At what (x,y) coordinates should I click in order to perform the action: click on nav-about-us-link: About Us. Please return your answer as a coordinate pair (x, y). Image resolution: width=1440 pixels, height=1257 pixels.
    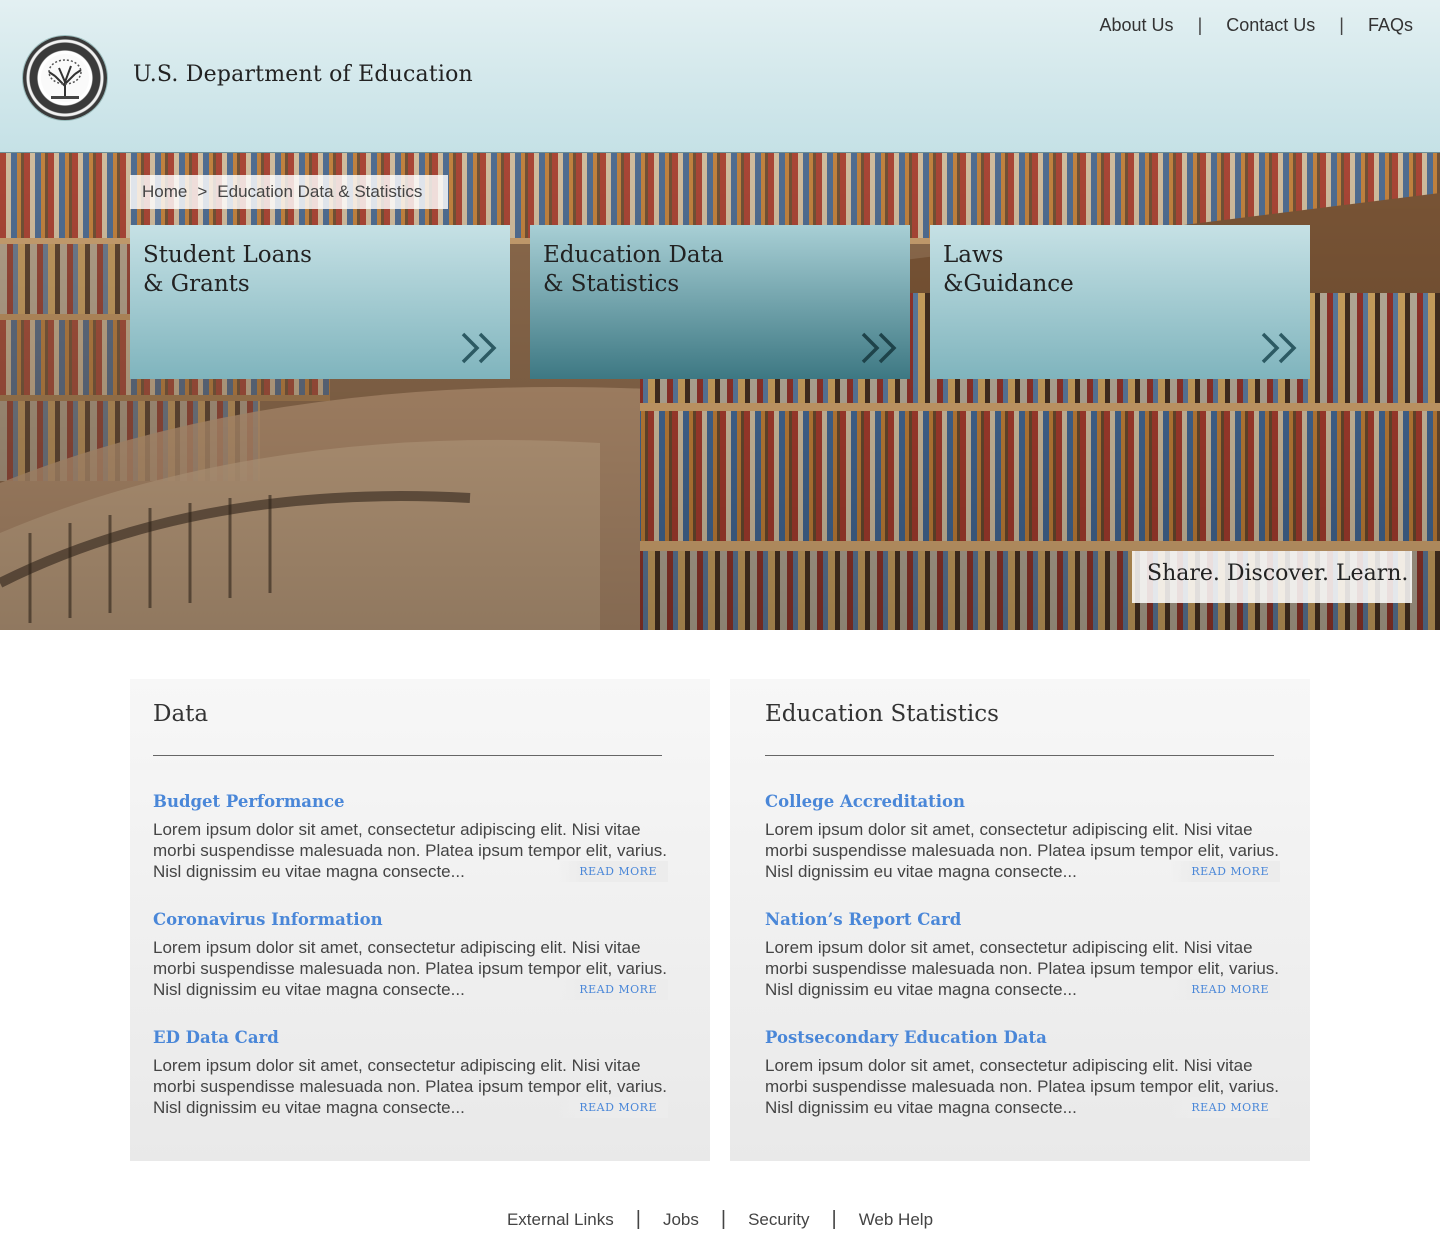
    Looking at the image, I should click on (1137, 25).